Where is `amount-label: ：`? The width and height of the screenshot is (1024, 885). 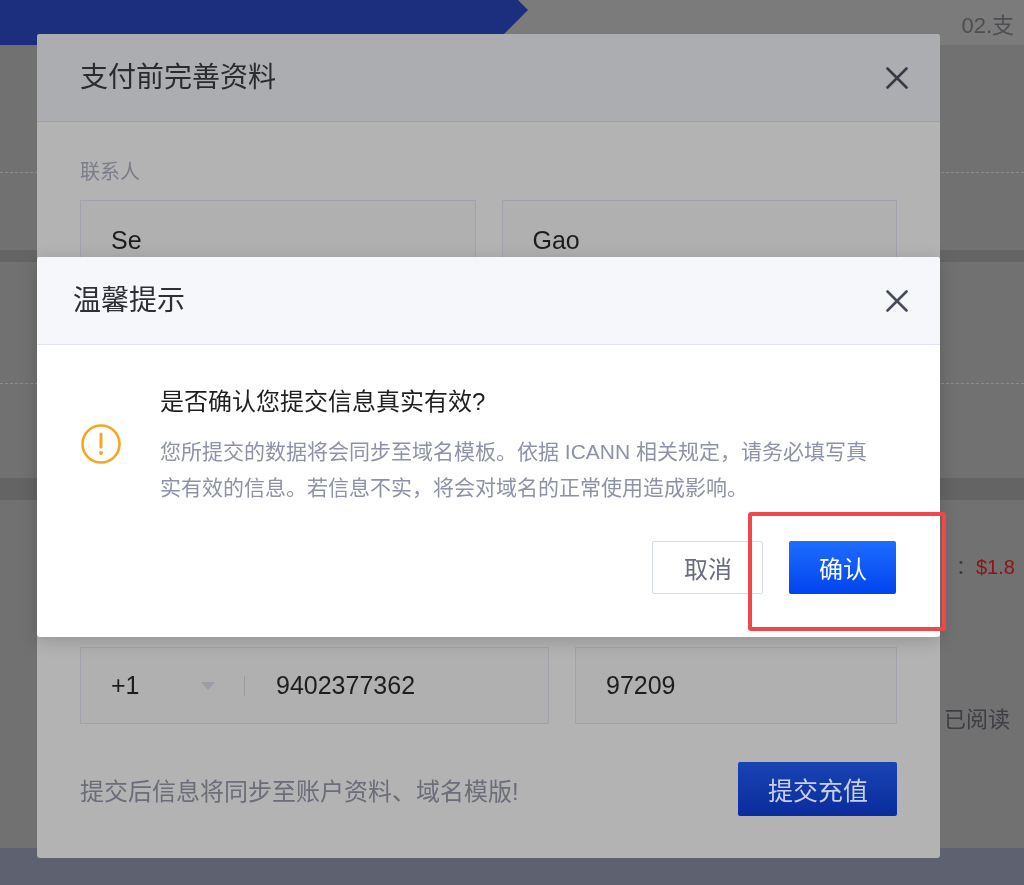
amount-label: ： is located at coordinates (966, 567).